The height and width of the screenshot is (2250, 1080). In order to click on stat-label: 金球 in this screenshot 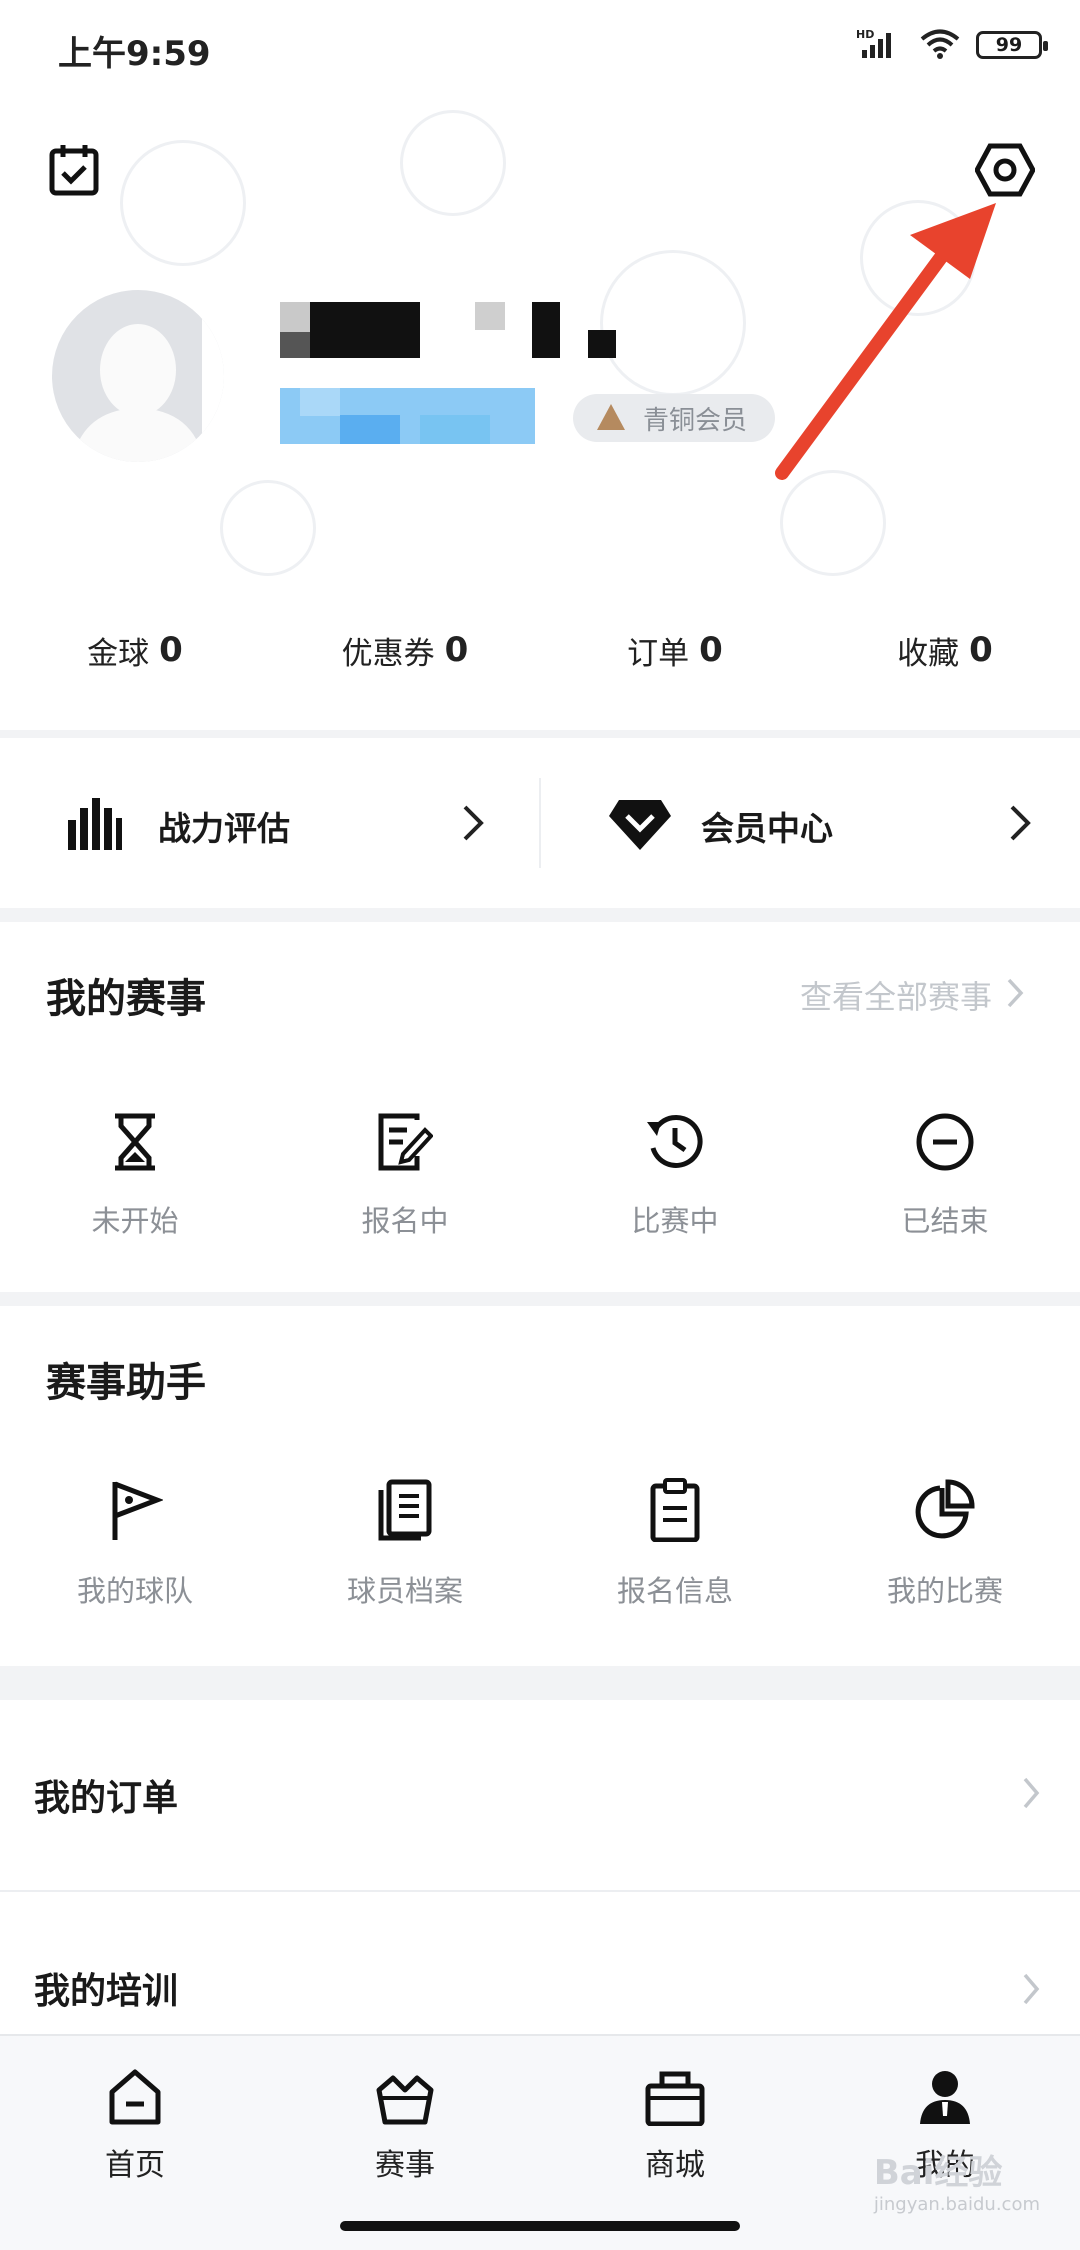, I will do `click(118, 653)`.